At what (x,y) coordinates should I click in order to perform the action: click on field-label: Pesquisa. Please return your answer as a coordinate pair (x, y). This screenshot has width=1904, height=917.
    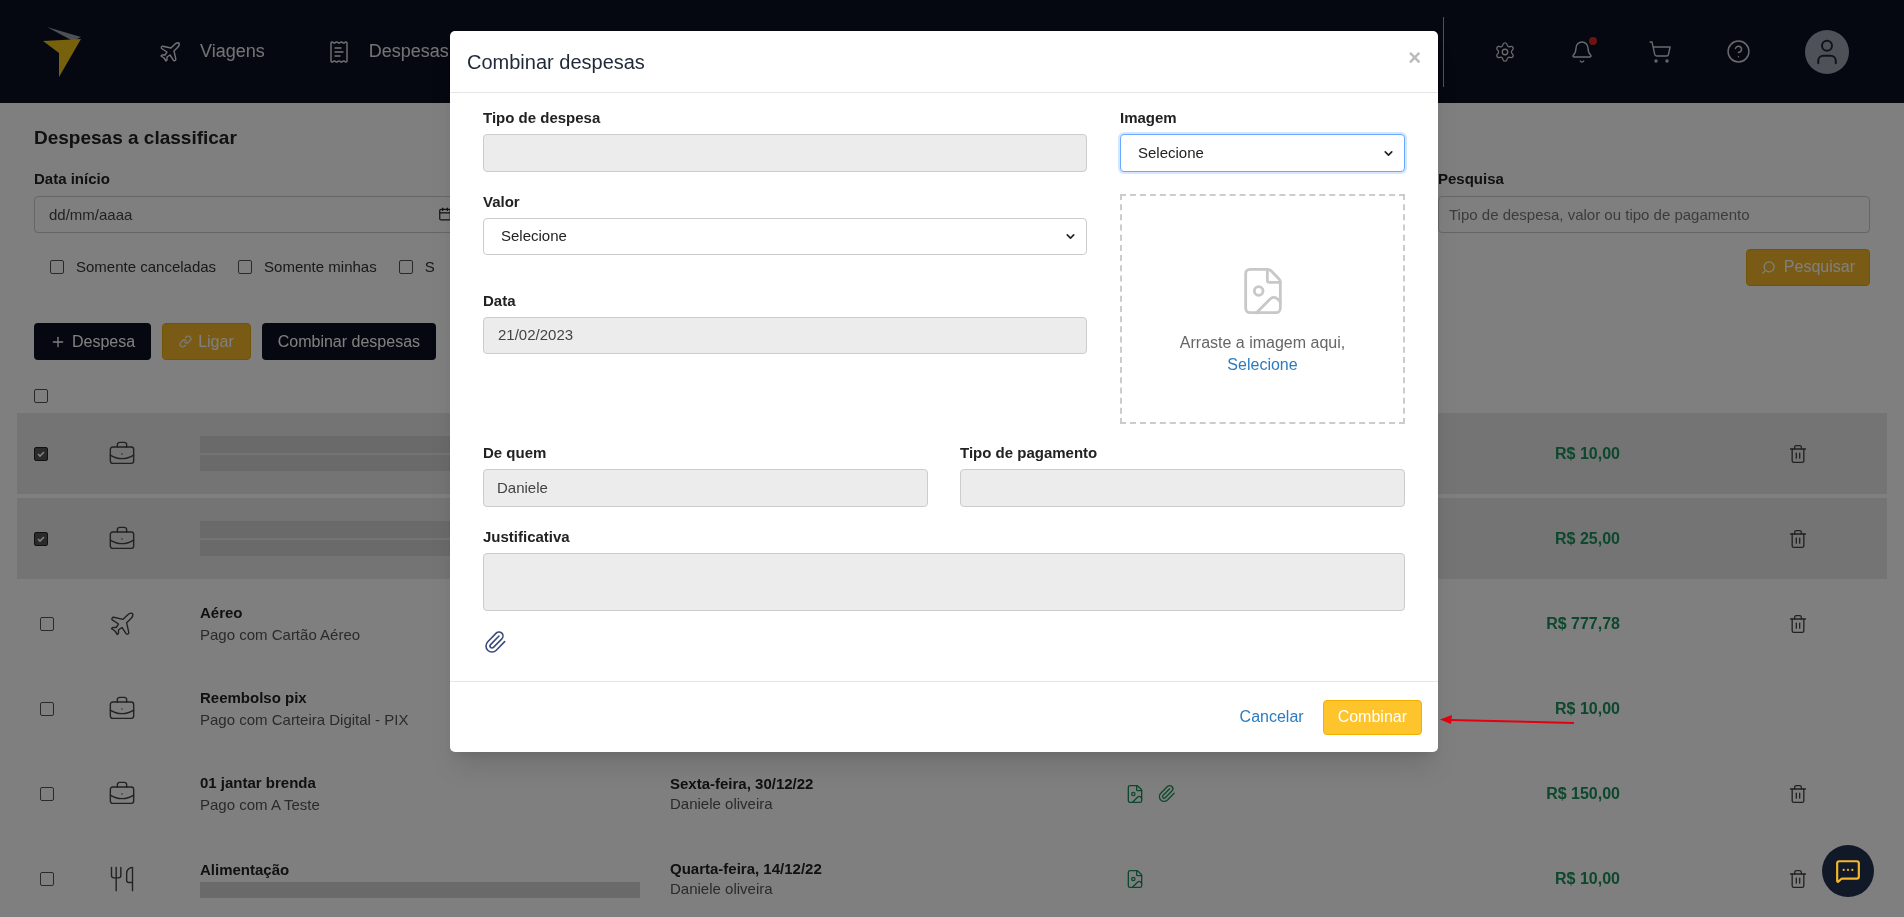
    Looking at the image, I should click on (1471, 179).